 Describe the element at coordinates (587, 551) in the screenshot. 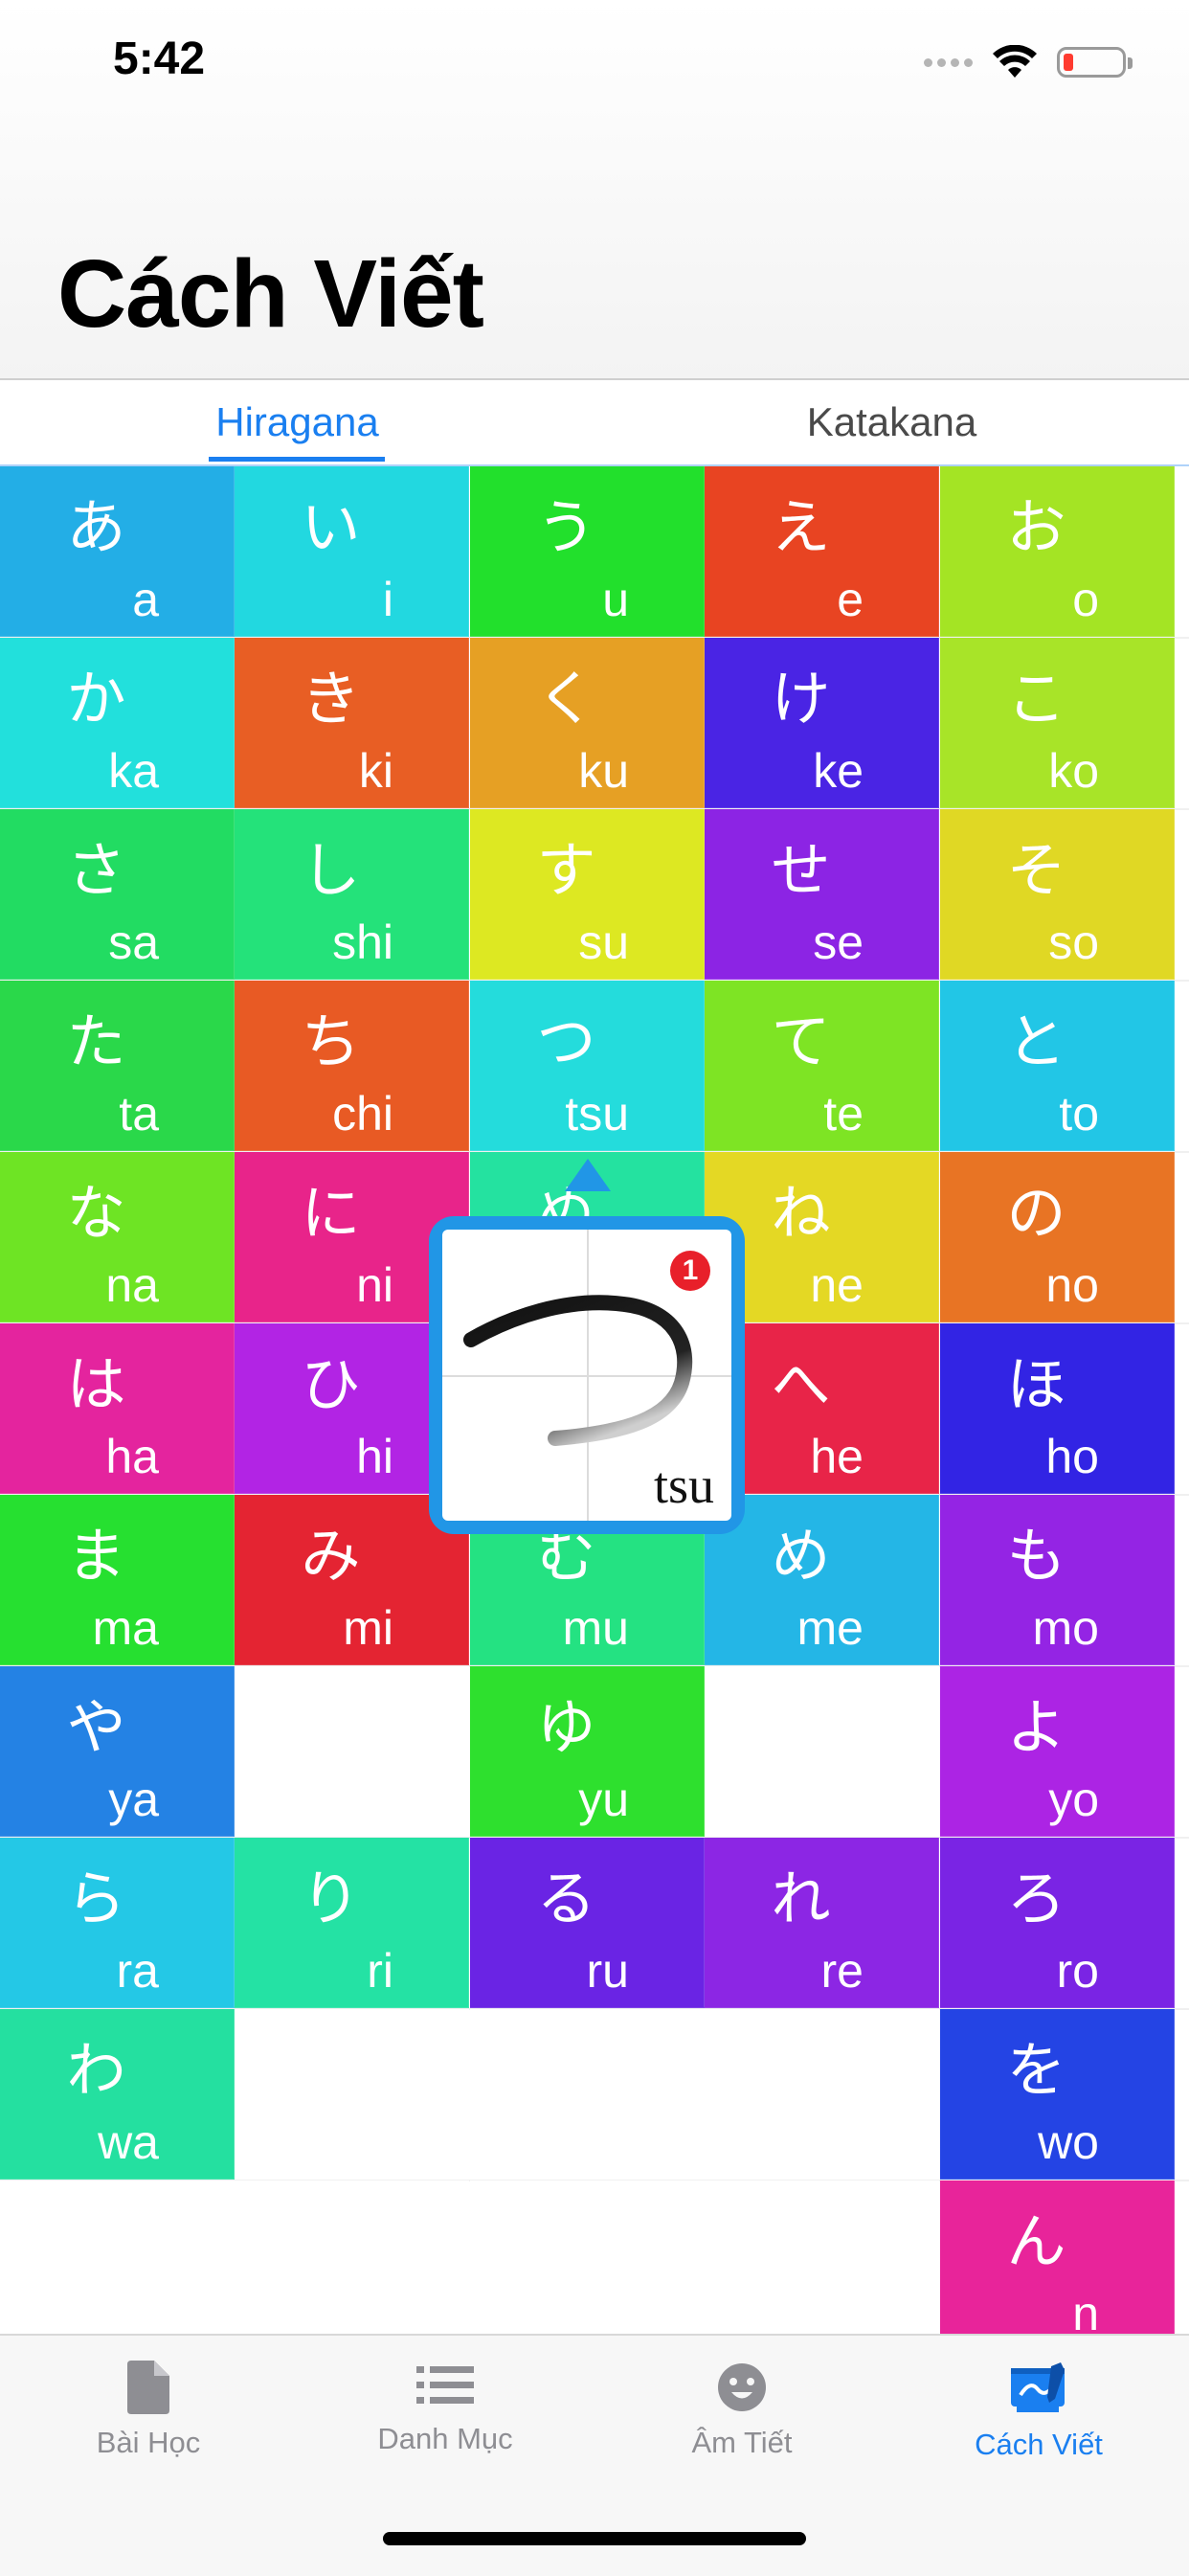

I see `kana-cell: うu` at that location.